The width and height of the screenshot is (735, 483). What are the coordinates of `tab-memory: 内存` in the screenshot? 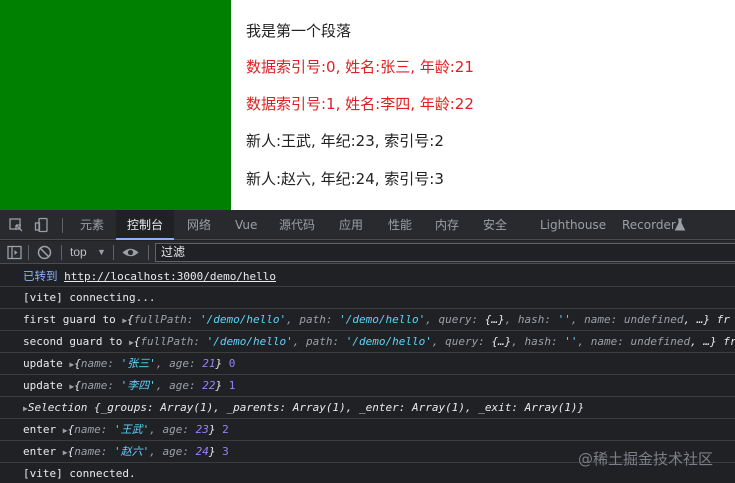 It's located at (447, 225).